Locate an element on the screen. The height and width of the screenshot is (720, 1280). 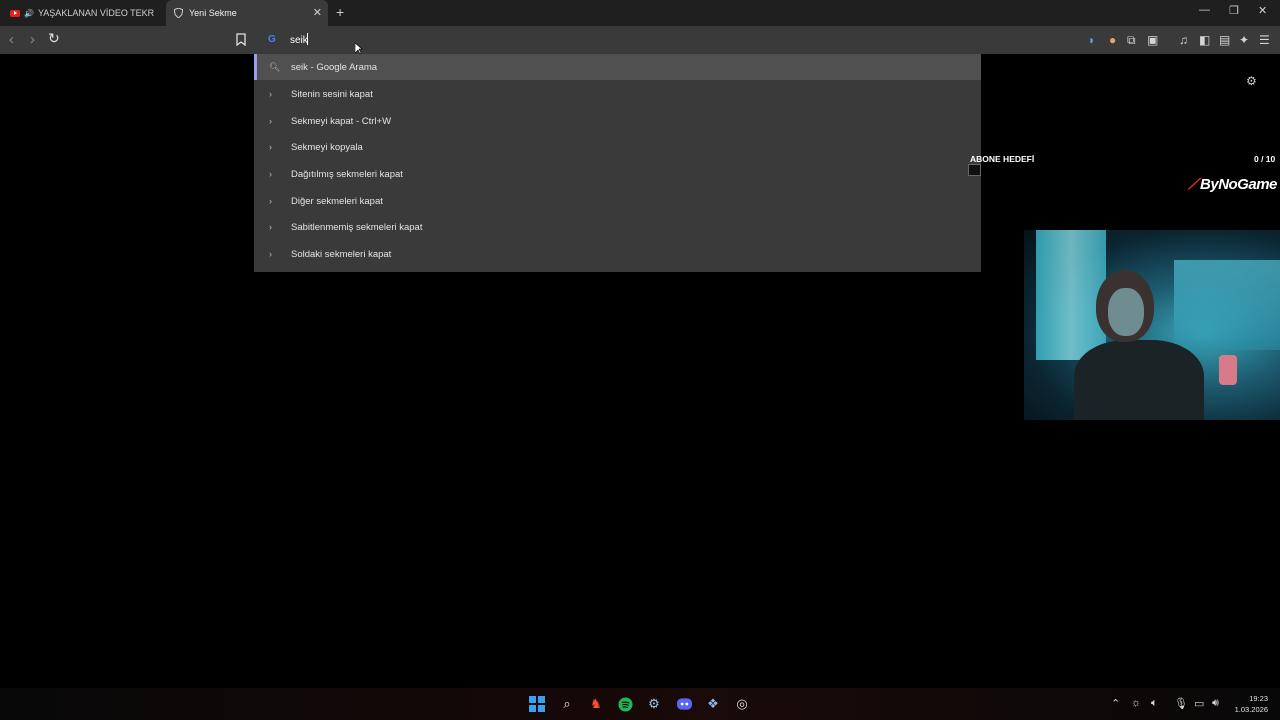
tab-new-tab: Yeni Sekme ✕ is located at coordinates (247, 13).